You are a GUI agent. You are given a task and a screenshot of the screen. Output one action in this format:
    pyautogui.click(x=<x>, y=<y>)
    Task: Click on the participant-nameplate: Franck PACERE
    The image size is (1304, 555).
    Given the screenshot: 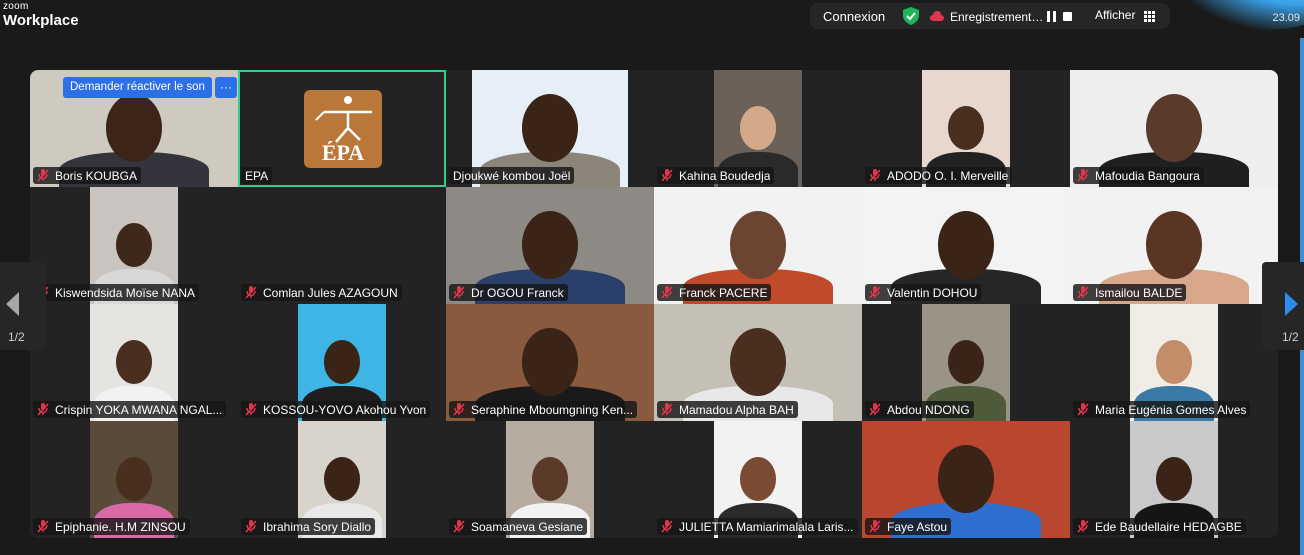 What is the action you would take?
    pyautogui.click(x=714, y=292)
    